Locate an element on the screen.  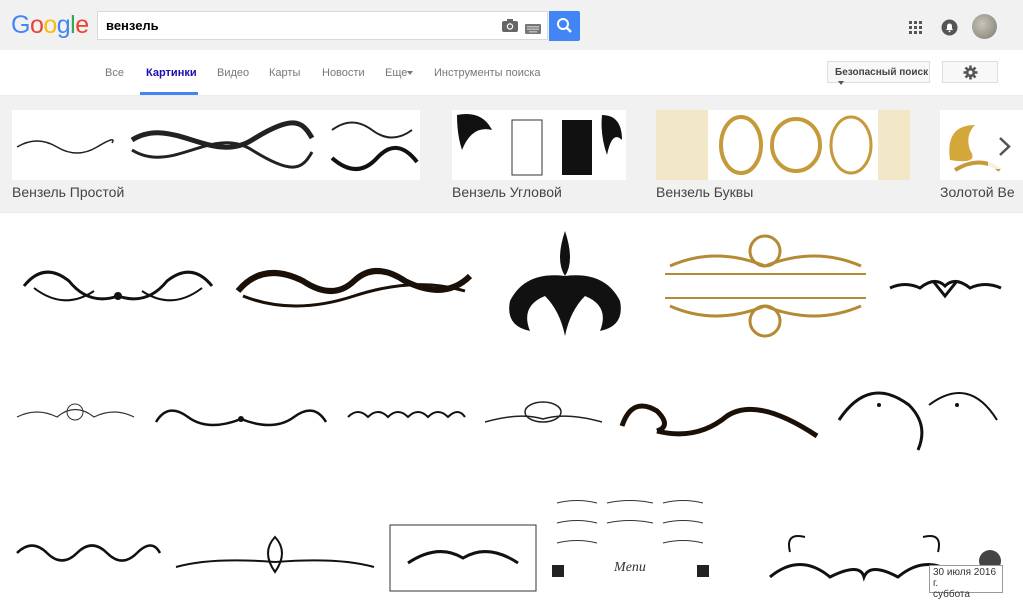
keyboard-icon is located at coordinates (533, 27).